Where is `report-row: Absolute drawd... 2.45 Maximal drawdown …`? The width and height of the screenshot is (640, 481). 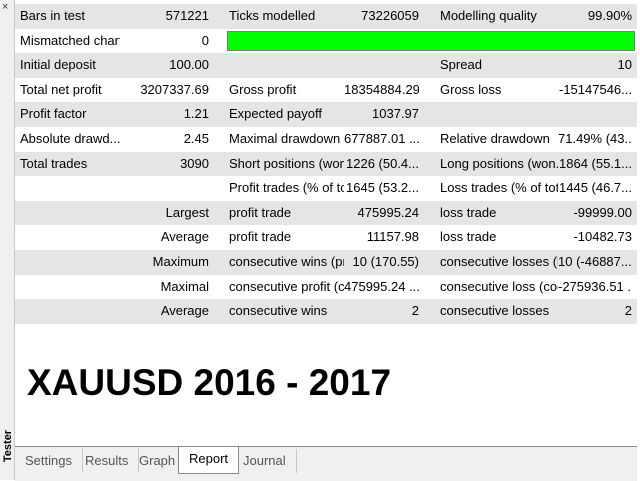
report-row: Absolute drawd... 2.45 Maximal drawdown … is located at coordinates (326, 140).